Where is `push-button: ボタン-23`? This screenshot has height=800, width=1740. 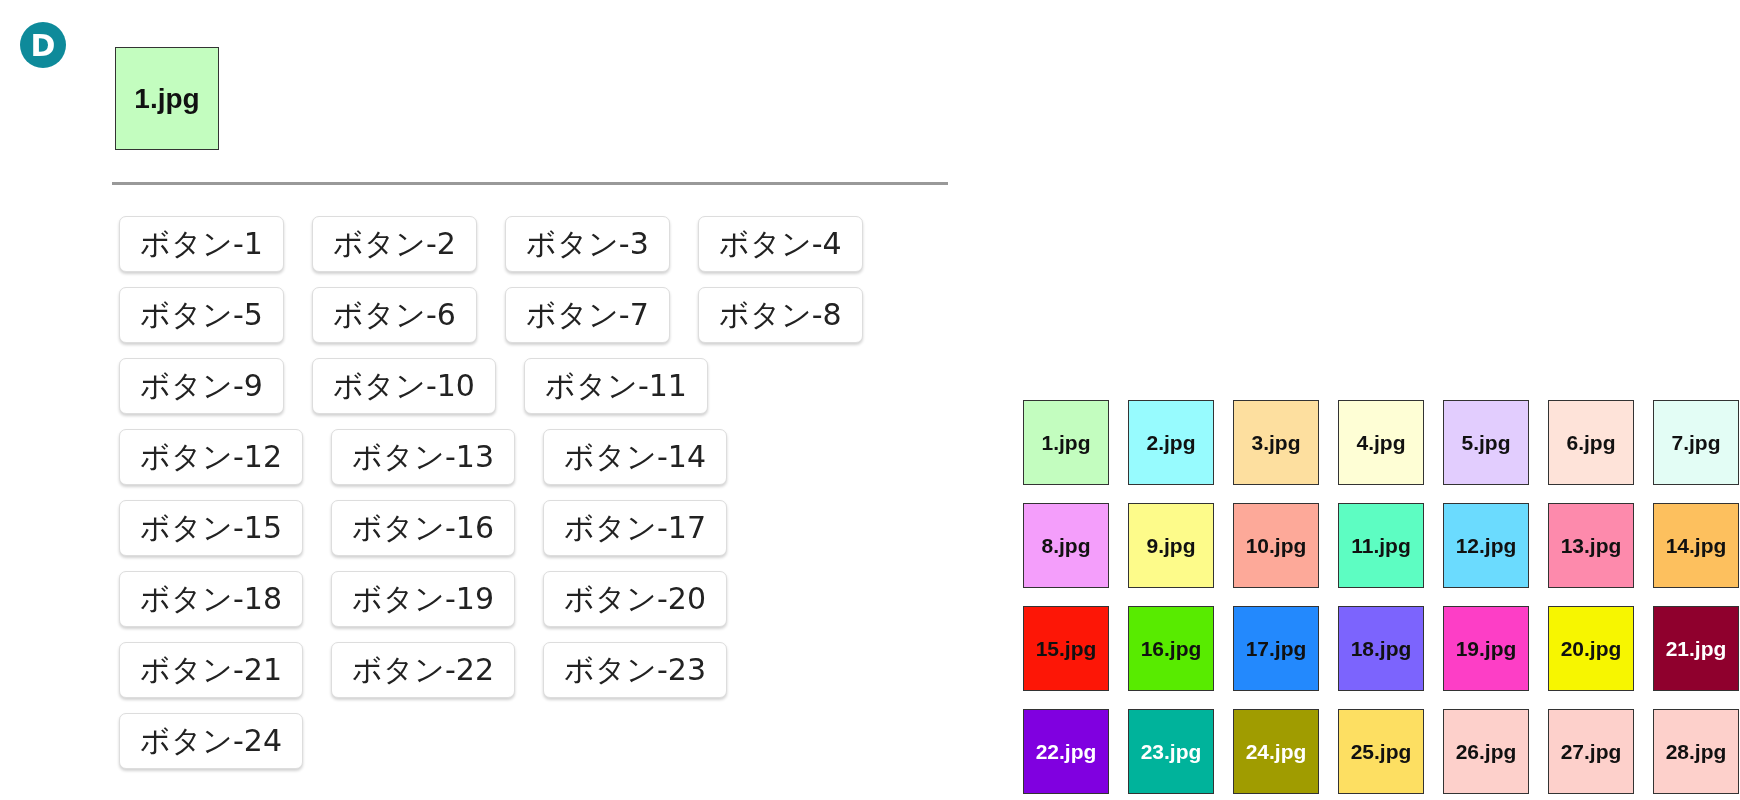 push-button: ボタン-23 is located at coordinates (635, 670).